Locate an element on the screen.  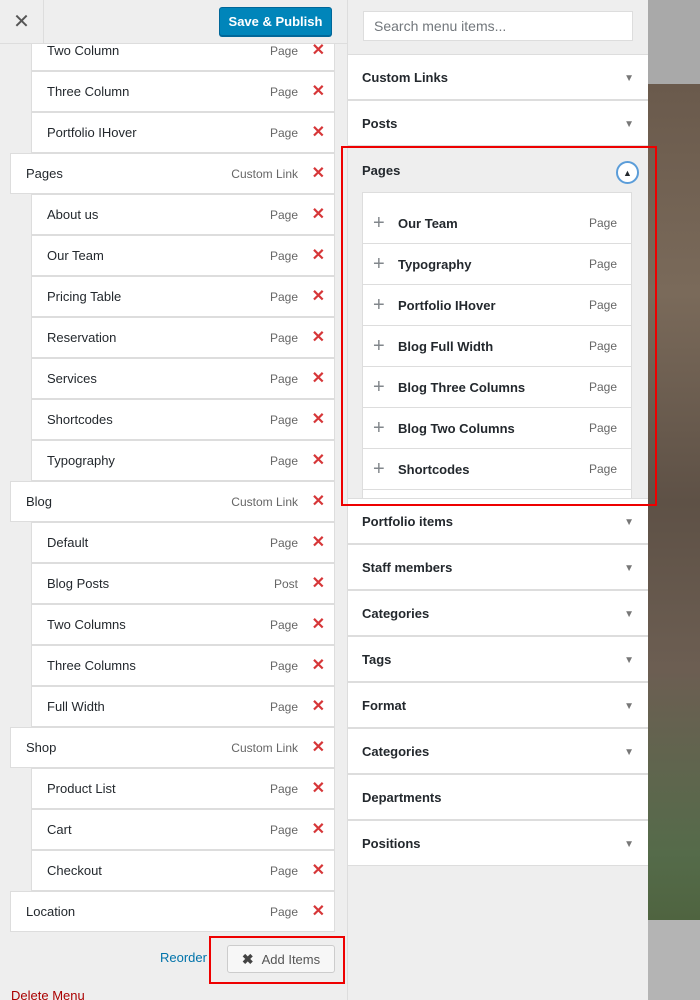
menu-item: About us Page ✕ is located at coordinates (183, 214).